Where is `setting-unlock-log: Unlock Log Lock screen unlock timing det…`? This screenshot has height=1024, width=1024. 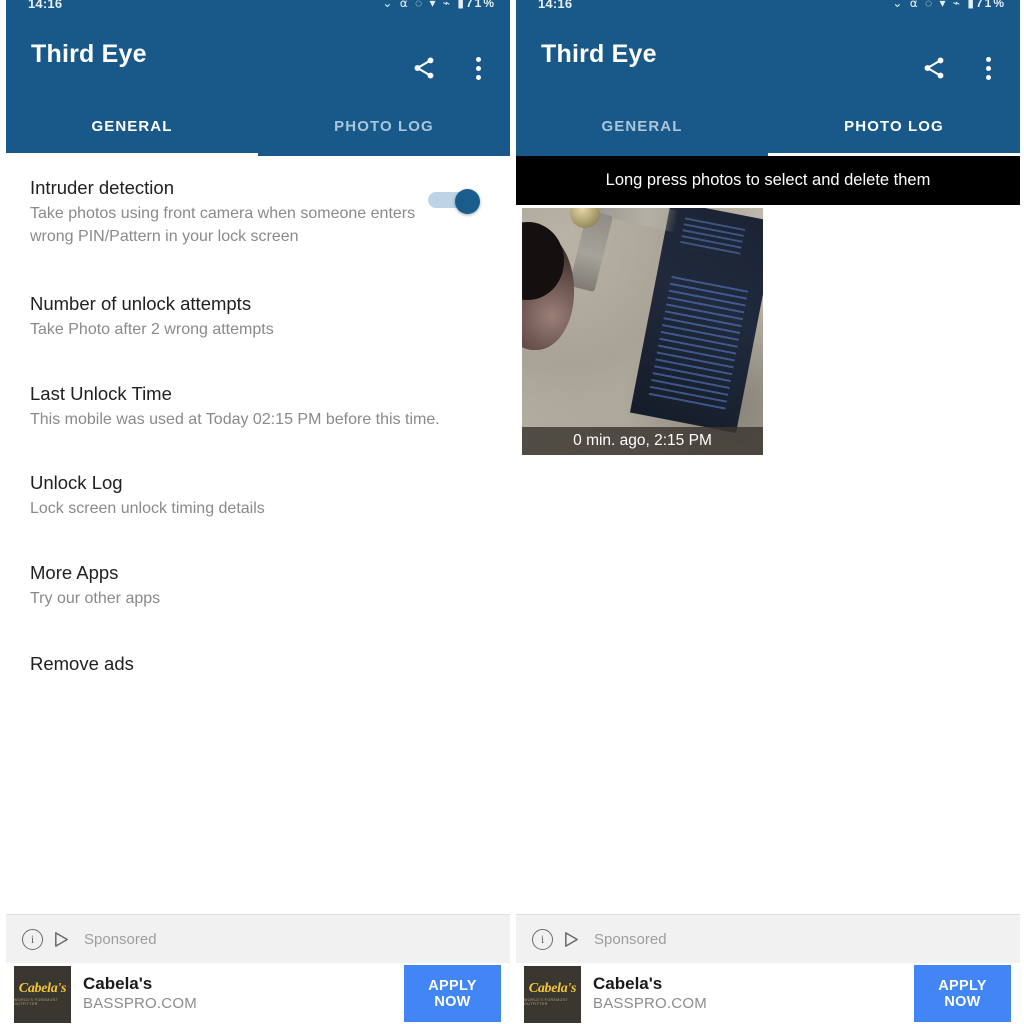 setting-unlock-log: Unlock Log Lock screen unlock timing det… is located at coordinates (258, 496).